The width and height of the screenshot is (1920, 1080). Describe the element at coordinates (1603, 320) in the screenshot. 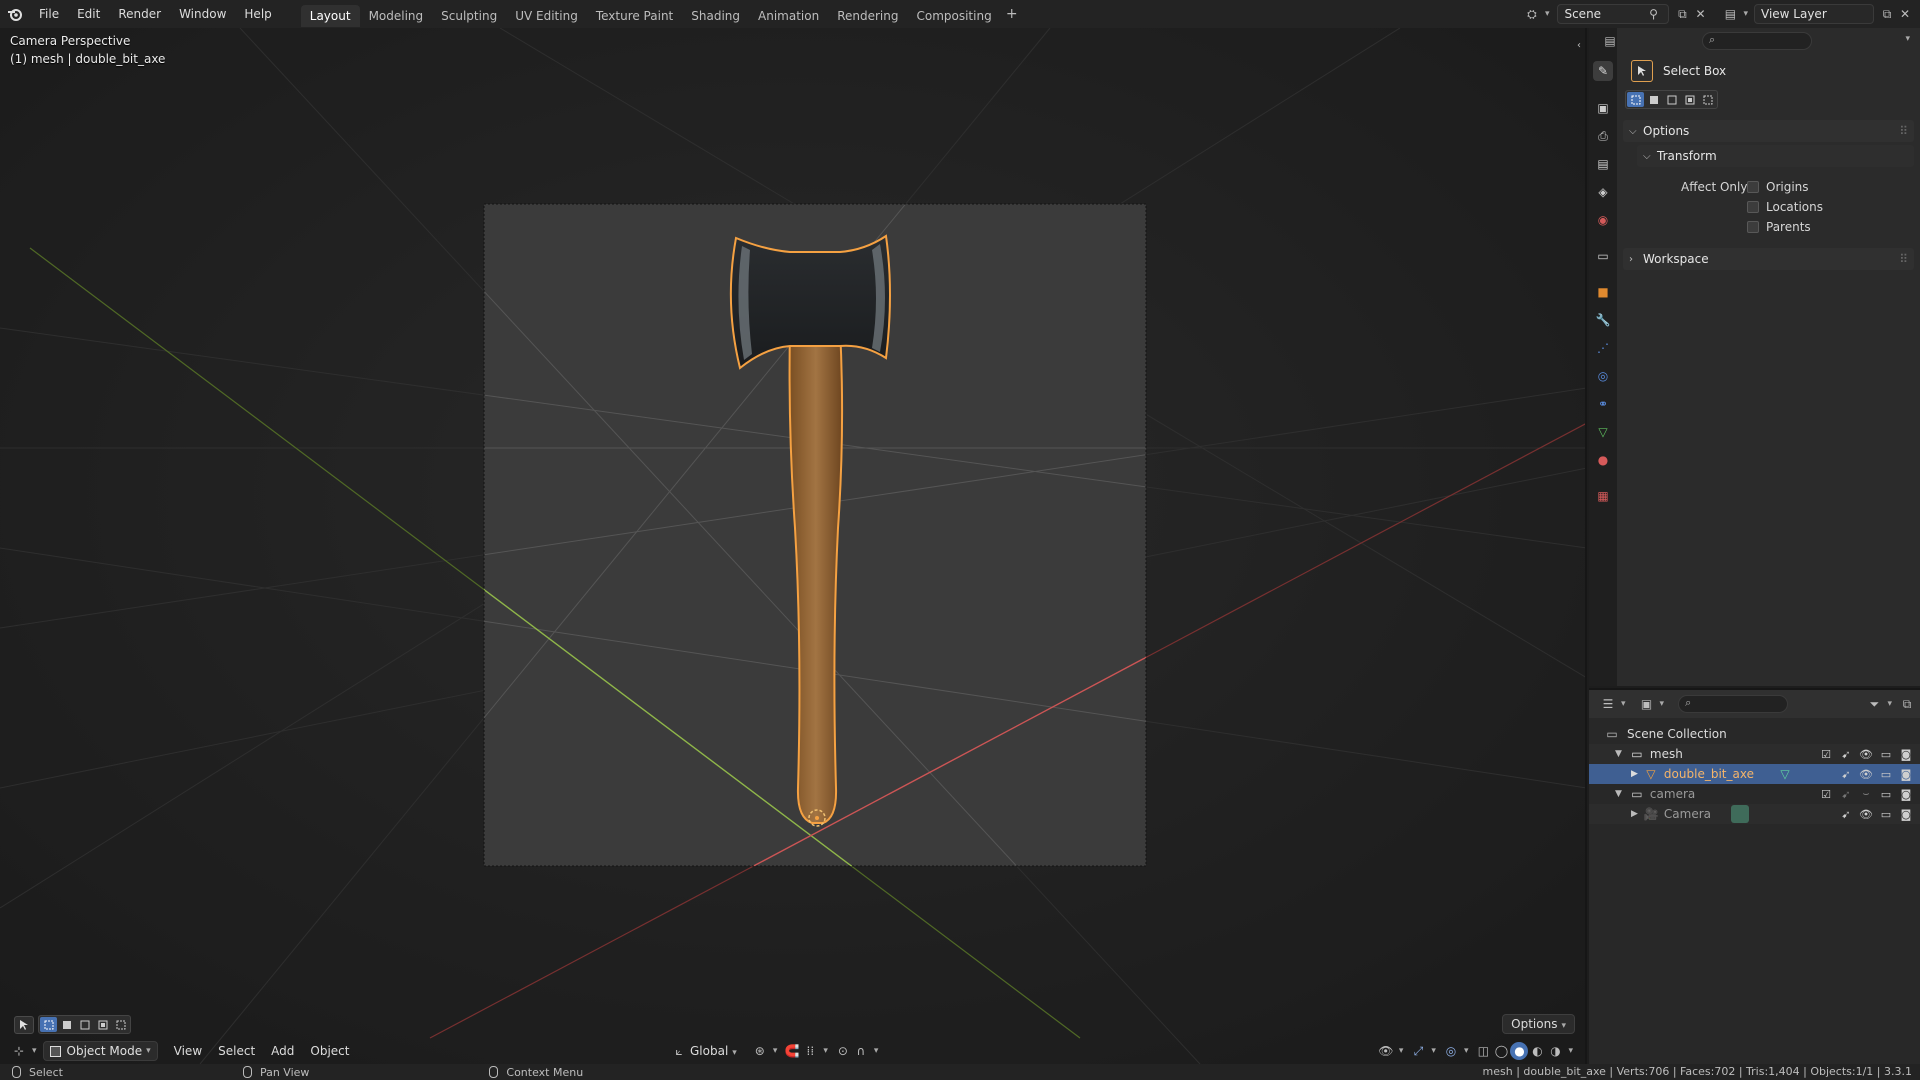

I see `modifier-tab-icon: 🔧` at that location.